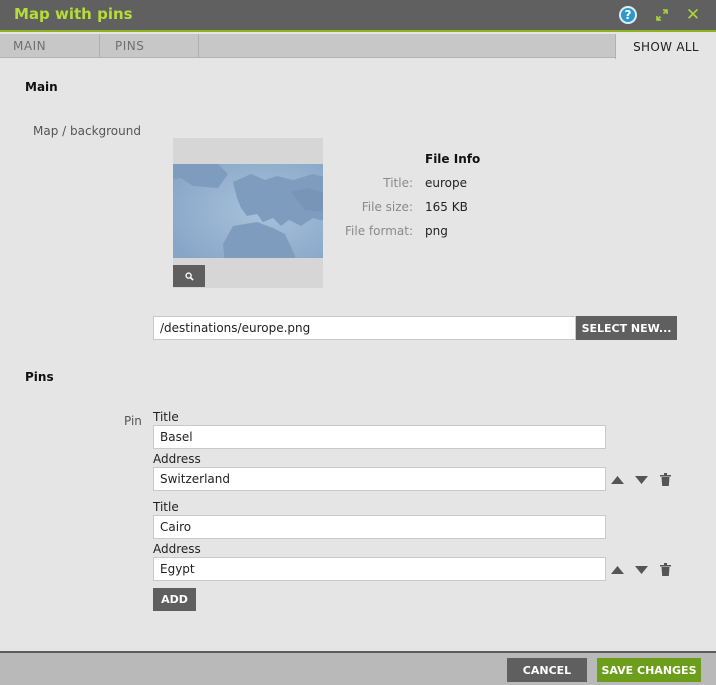 The height and width of the screenshot is (685, 716). Describe the element at coordinates (50, 46) in the screenshot. I see `tab-main: MAIN` at that location.